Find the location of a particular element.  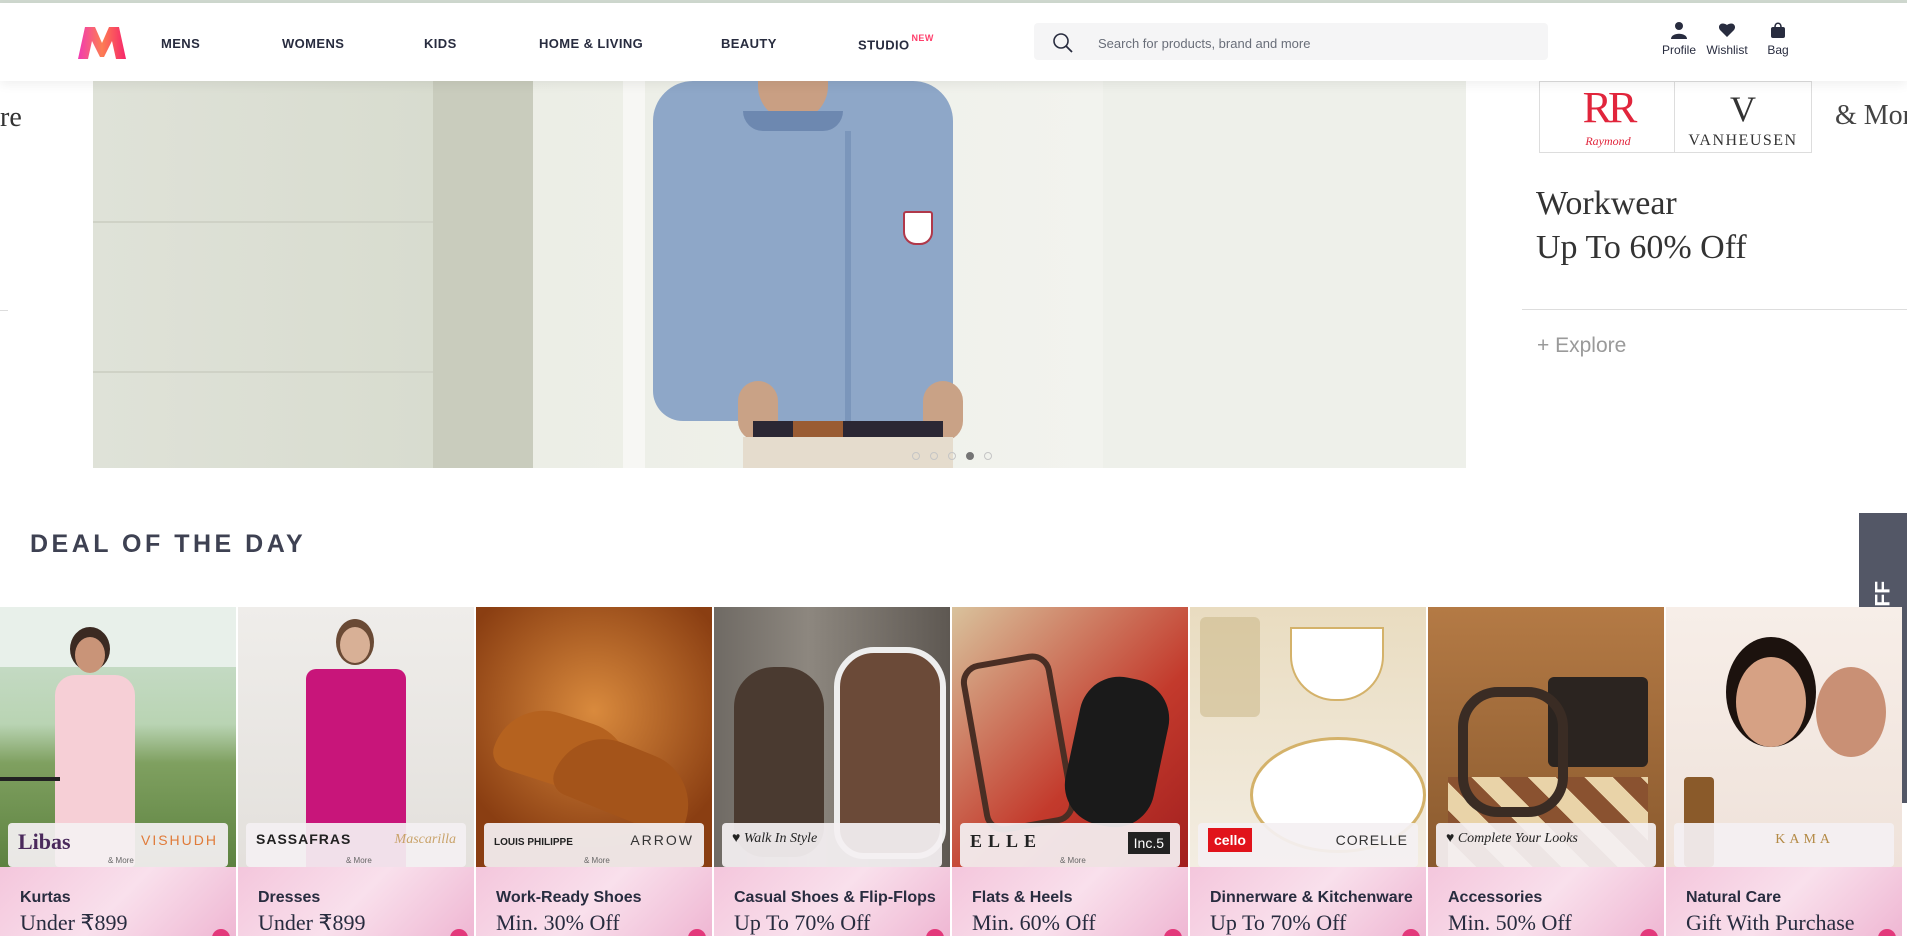

deal-brand-logos: ELLE Inc.5 & More is located at coordinates (1070, 845).